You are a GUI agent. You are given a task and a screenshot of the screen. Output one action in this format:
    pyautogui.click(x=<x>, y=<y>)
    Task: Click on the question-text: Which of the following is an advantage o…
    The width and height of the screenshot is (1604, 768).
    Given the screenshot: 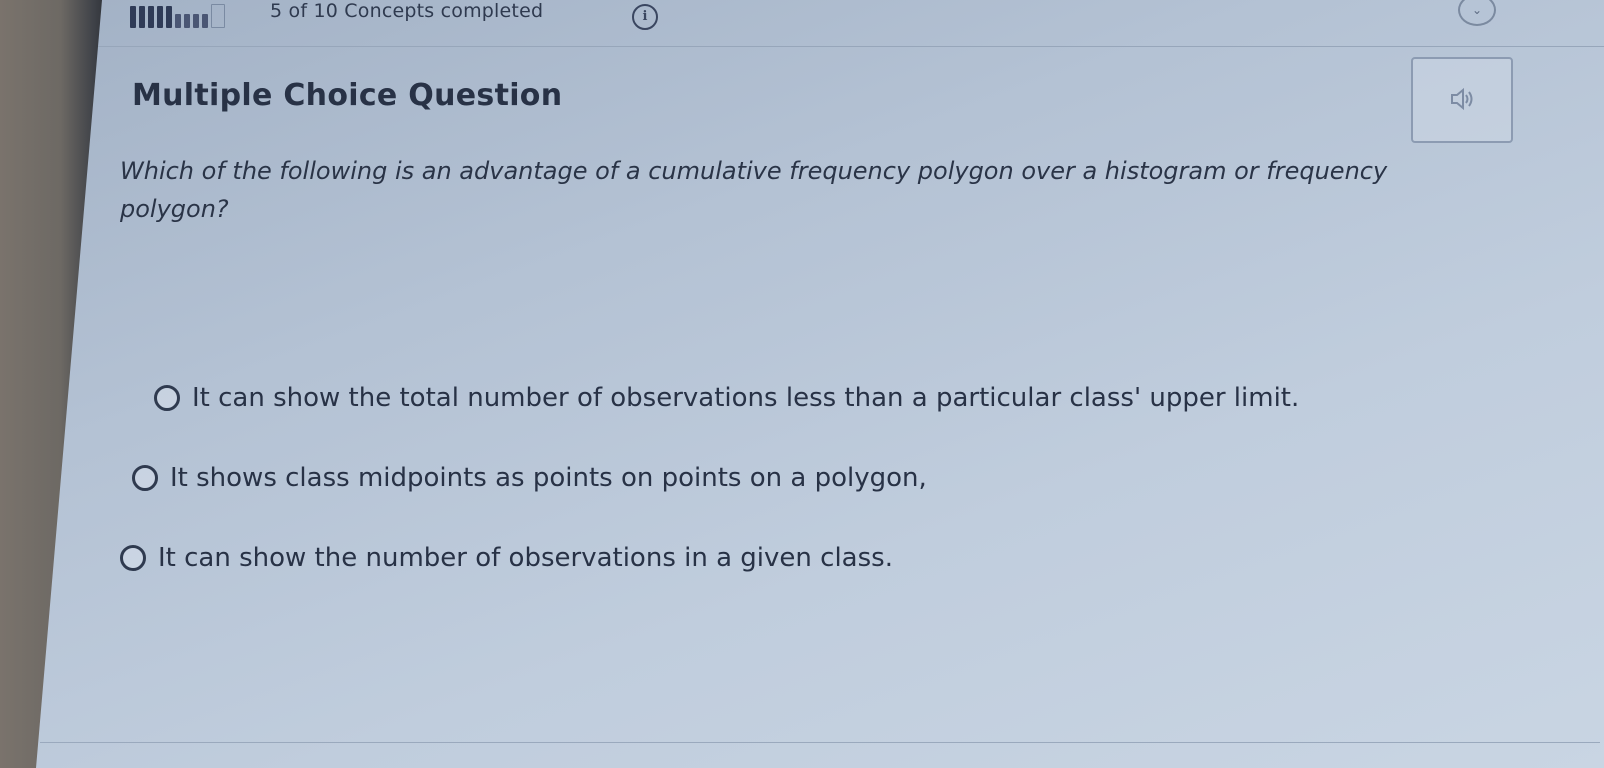 What is the action you would take?
    pyautogui.click(x=754, y=190)
    